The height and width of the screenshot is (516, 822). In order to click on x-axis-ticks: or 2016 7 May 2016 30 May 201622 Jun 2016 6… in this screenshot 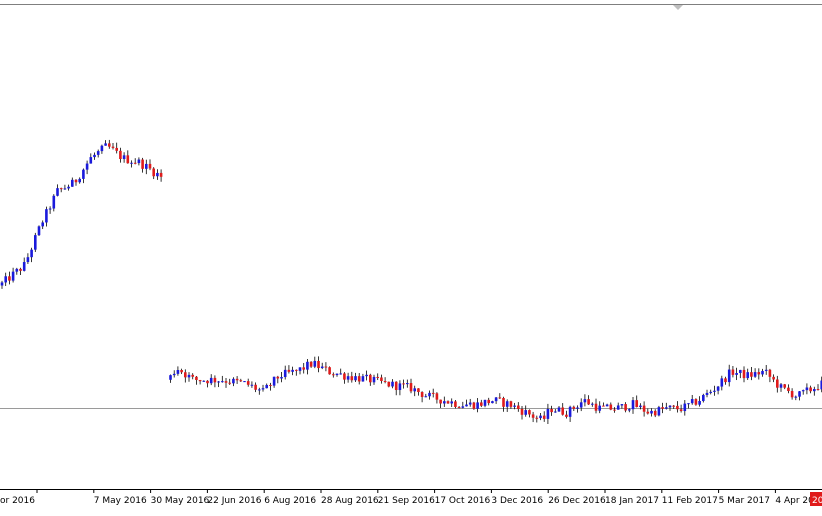, I will do `click(411, 497)`.